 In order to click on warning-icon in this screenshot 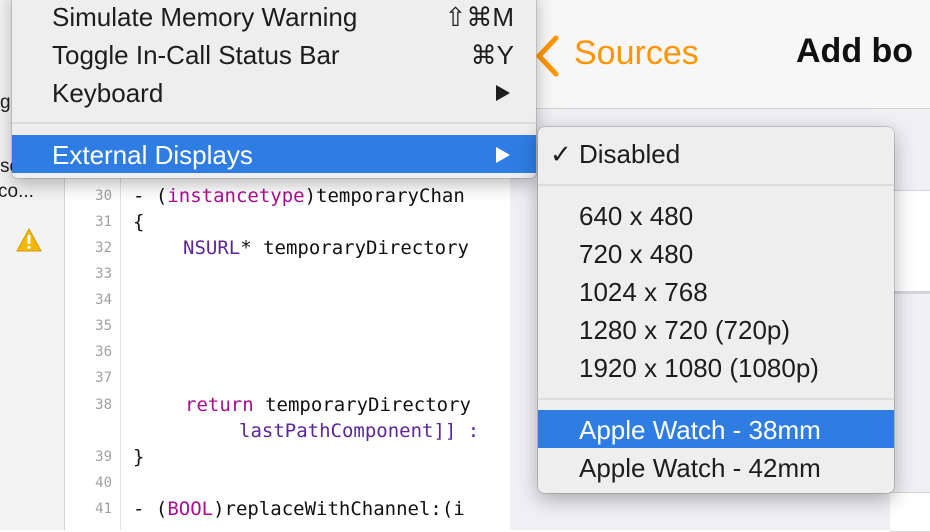, I will do `click(29, 240)`.